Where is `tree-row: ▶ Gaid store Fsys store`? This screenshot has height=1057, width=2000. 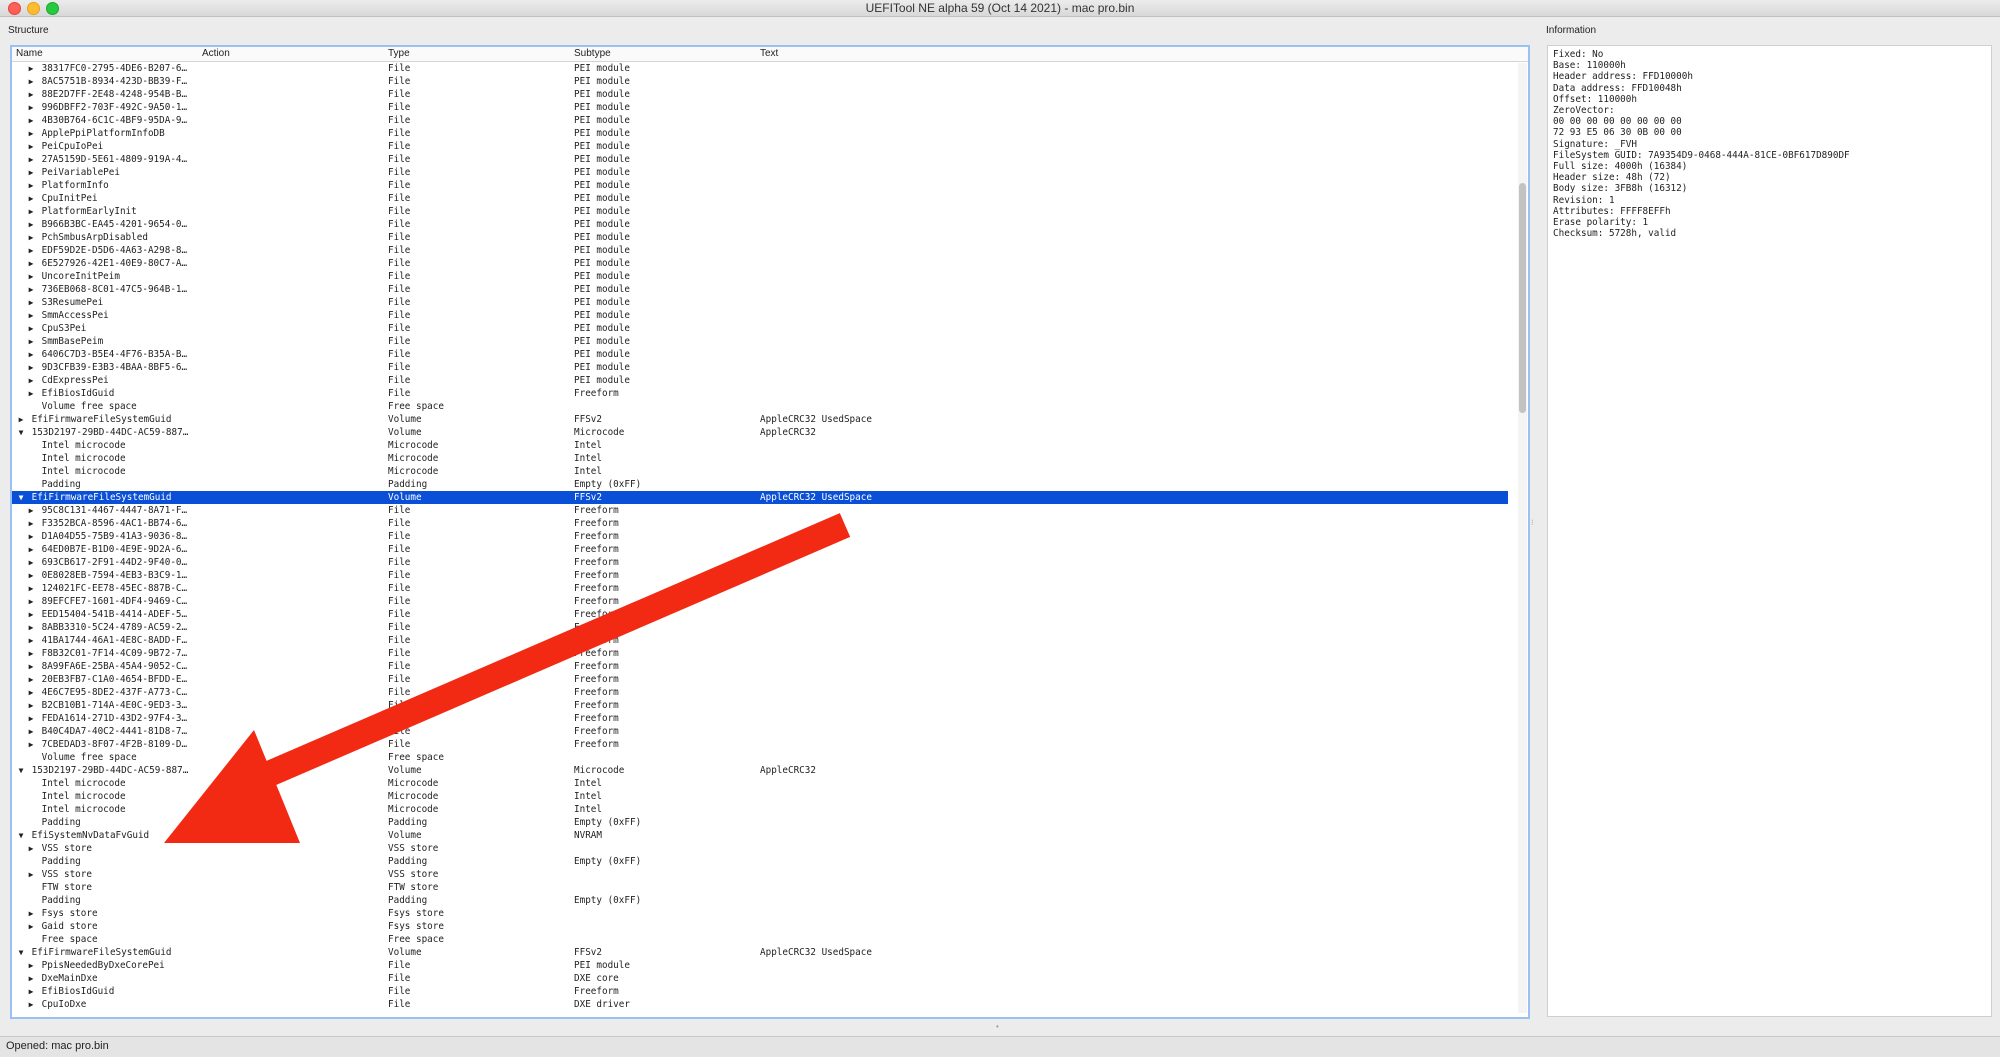
tree-row: ▶ Gaid store Fsys store is located at coordinates (760, 926).